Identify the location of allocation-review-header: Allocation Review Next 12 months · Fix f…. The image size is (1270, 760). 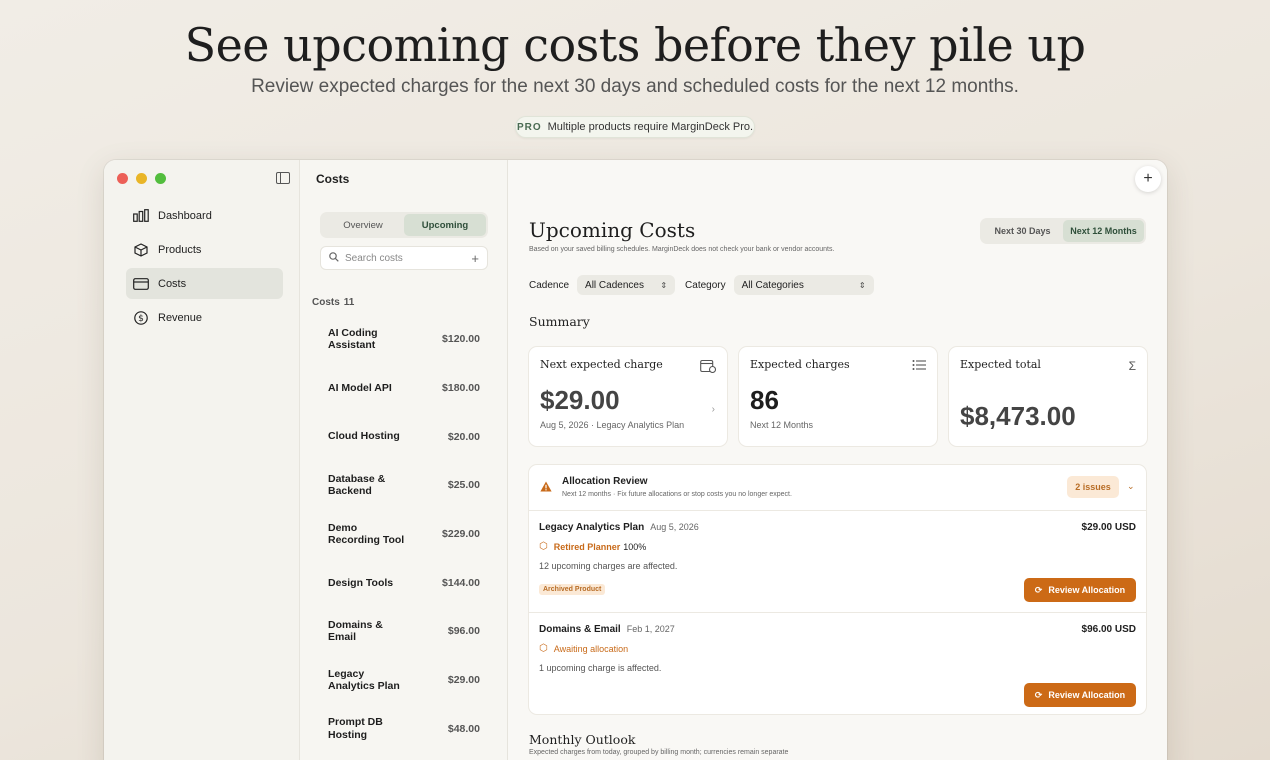
(837, 488).